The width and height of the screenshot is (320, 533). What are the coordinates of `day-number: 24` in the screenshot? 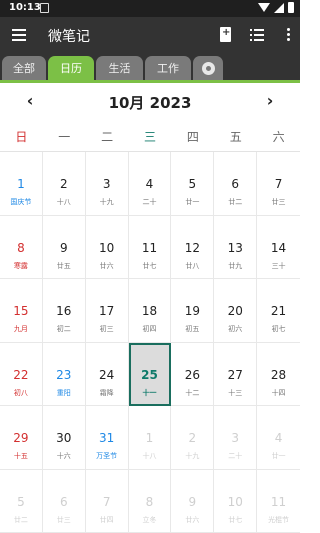 It's located at (106, 374).